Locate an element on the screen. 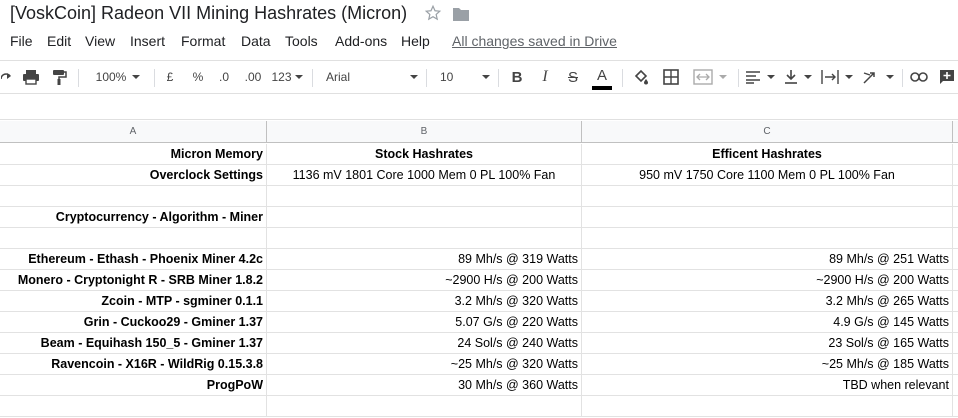 This screenshot has width=958, height=418. menu-add-ons: Add-ons is located at coordinates (361, 41).